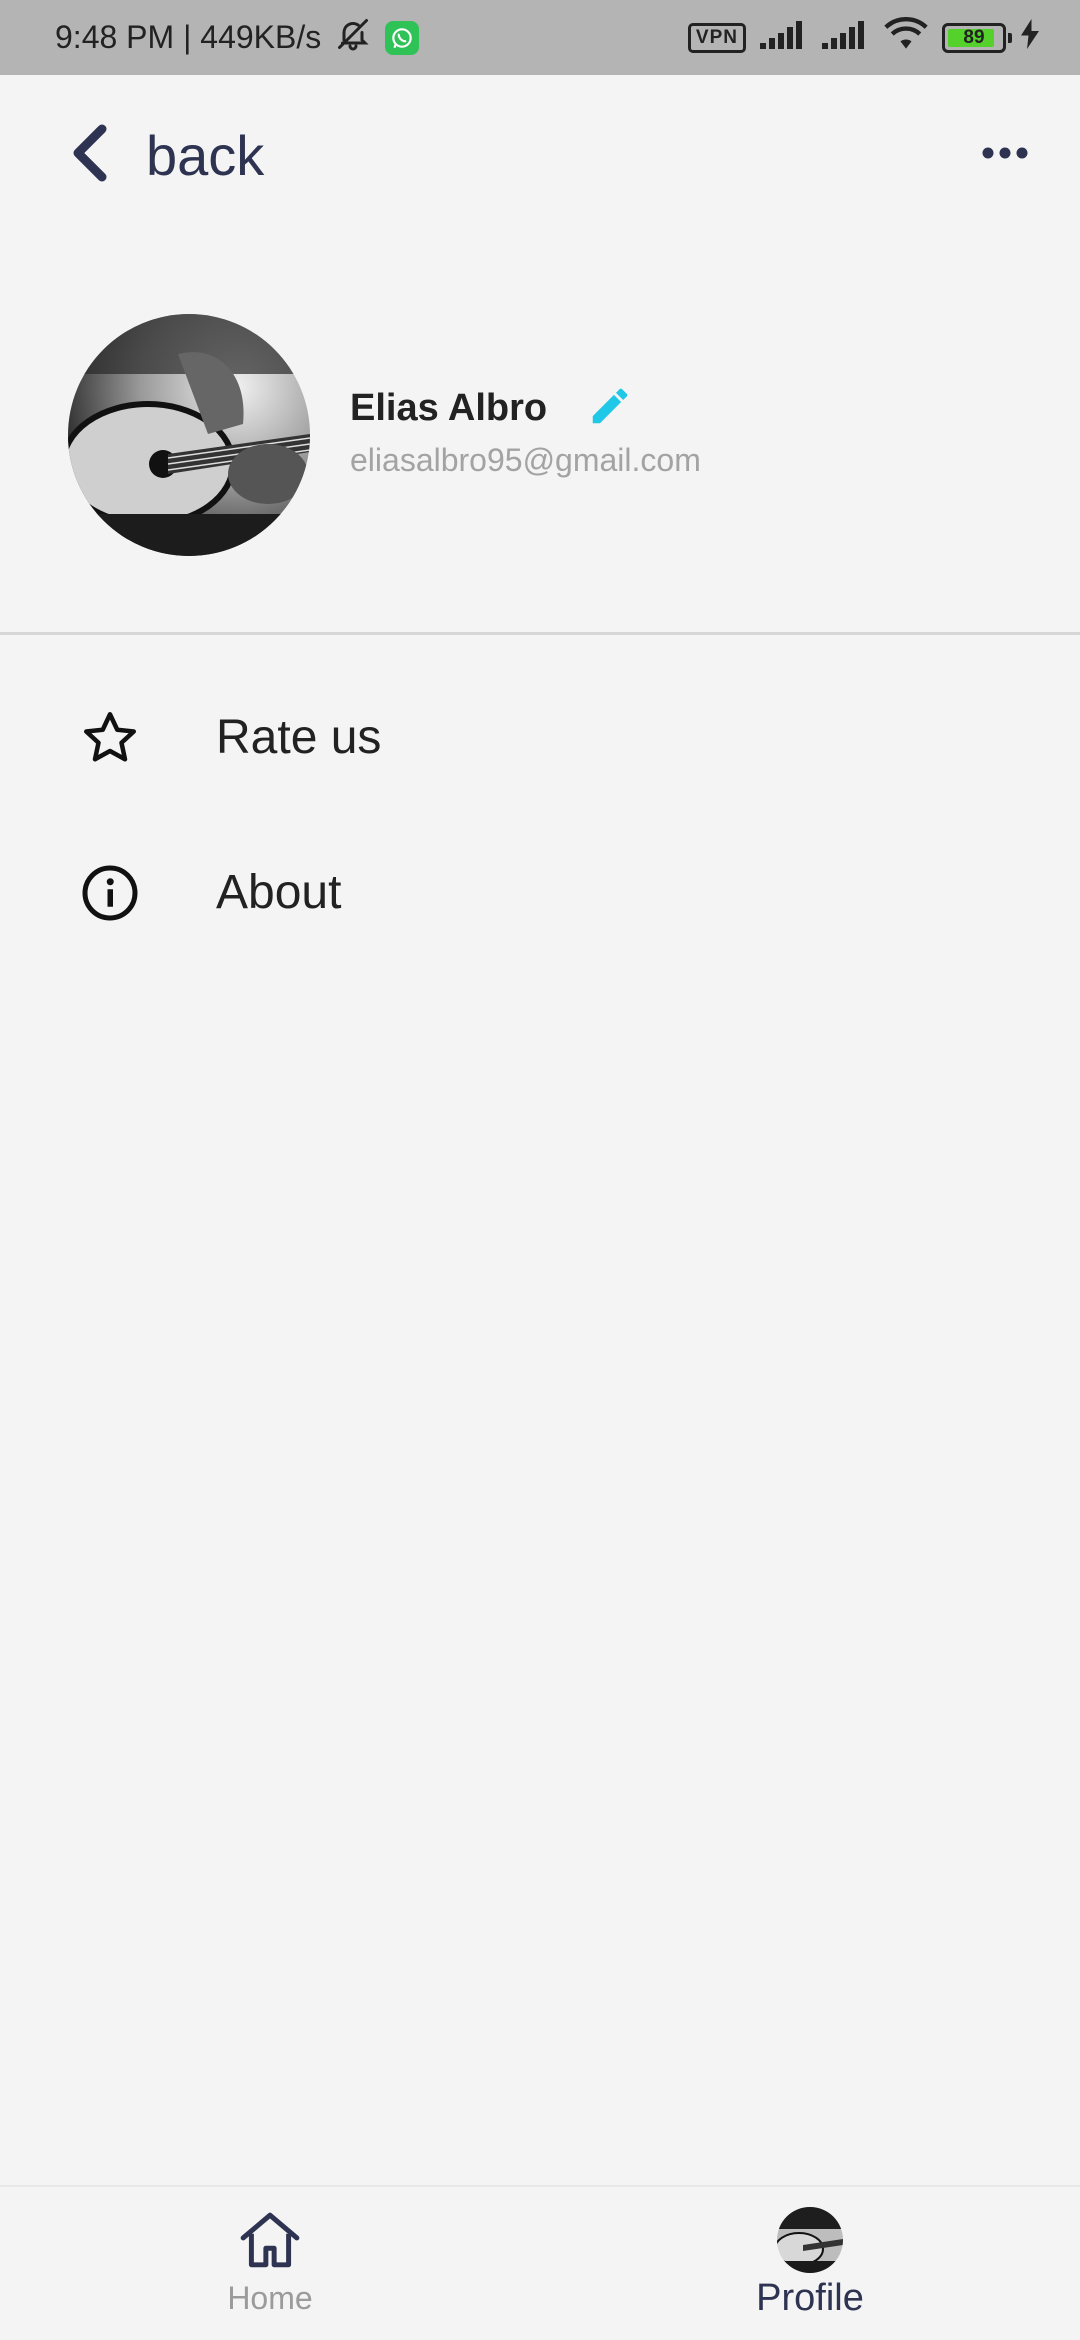  I want to click on status-bar-right: VPN 89, so click(863, 37).